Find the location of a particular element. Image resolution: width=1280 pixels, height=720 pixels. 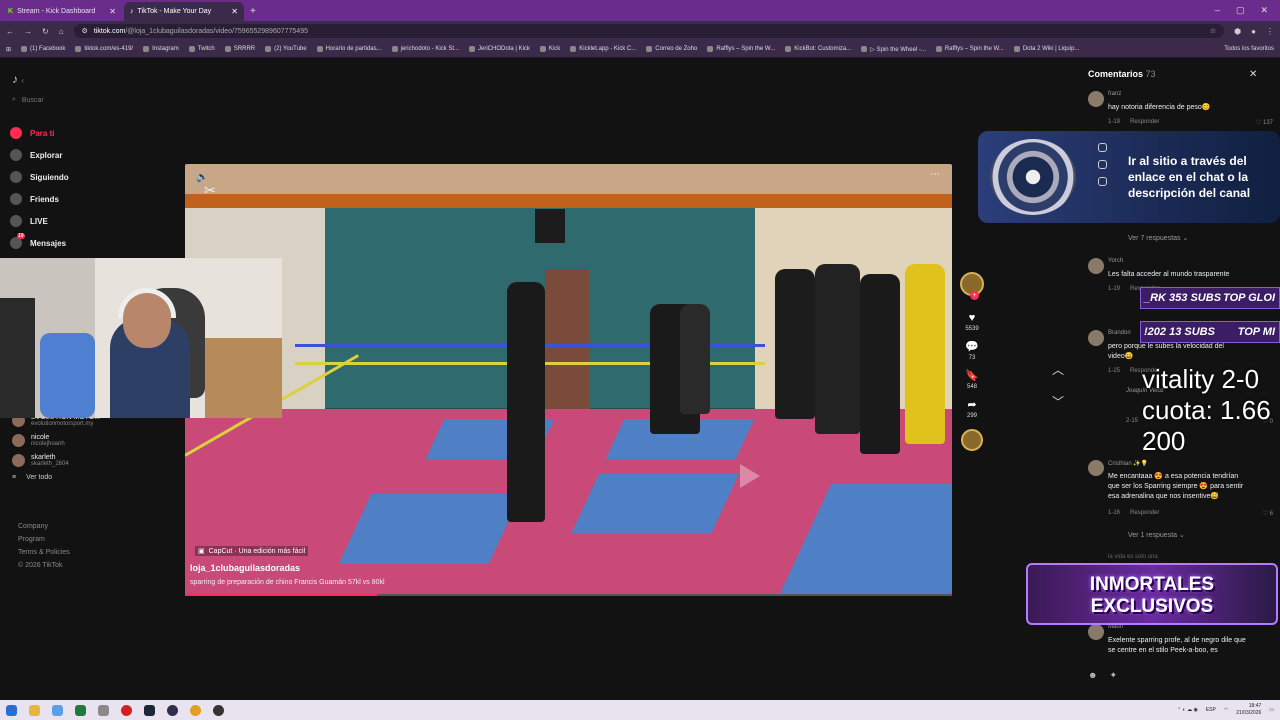

close-icon: ✕ is located at coordinates (1253, 74).